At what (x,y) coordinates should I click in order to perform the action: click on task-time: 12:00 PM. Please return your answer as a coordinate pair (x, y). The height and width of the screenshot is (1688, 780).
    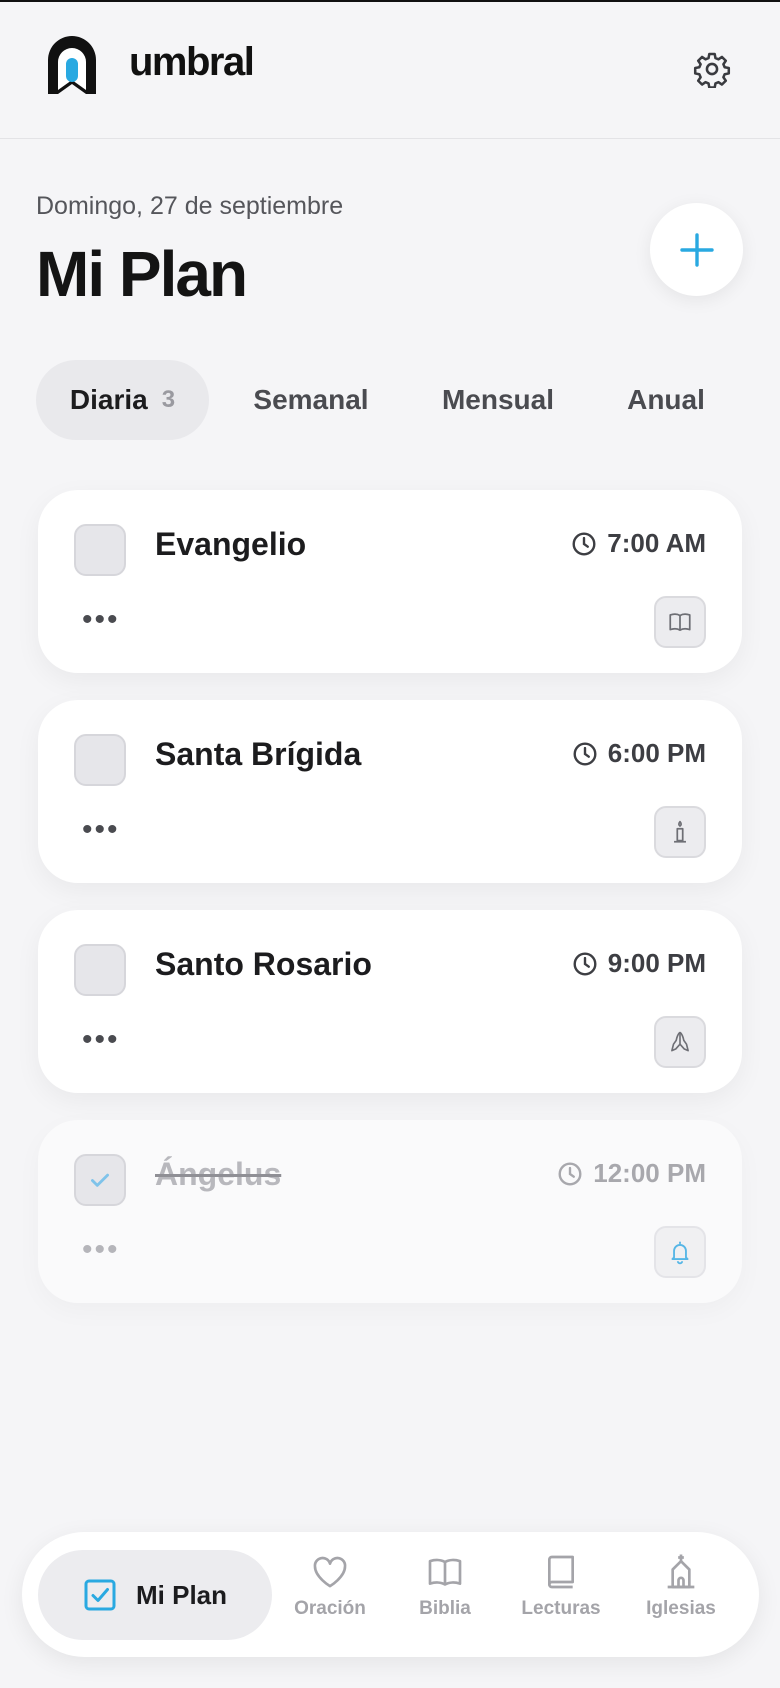
    Looking at the image, I should click on (631, 1173).